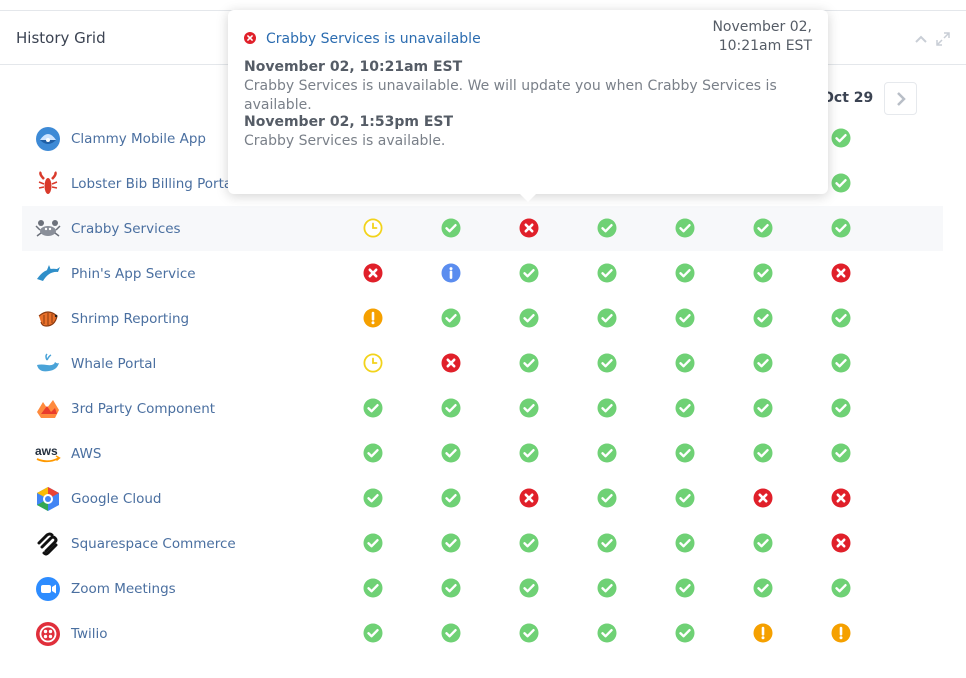 Image resolution: width=966 pixels, height=678 pixels. I want to click on service-info: 3rd Party Component, so click(124, 408).